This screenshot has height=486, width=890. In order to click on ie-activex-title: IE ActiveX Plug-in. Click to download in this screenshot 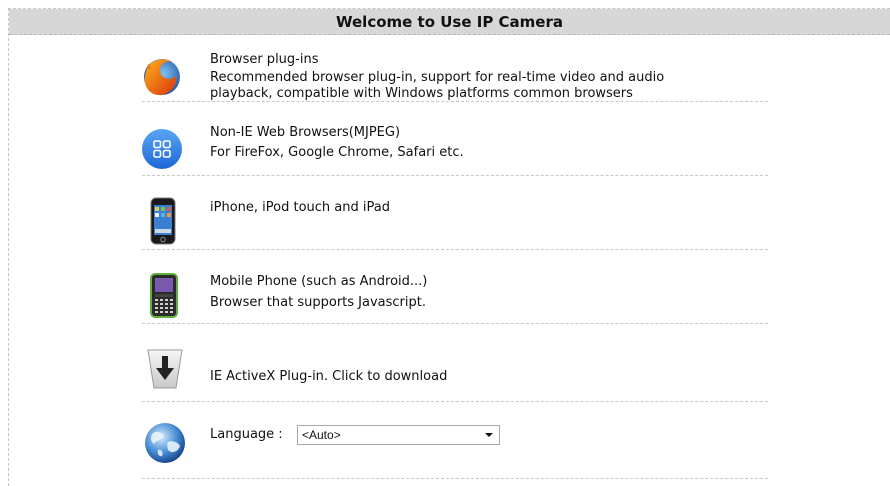, I will do `click(329, 376)`.